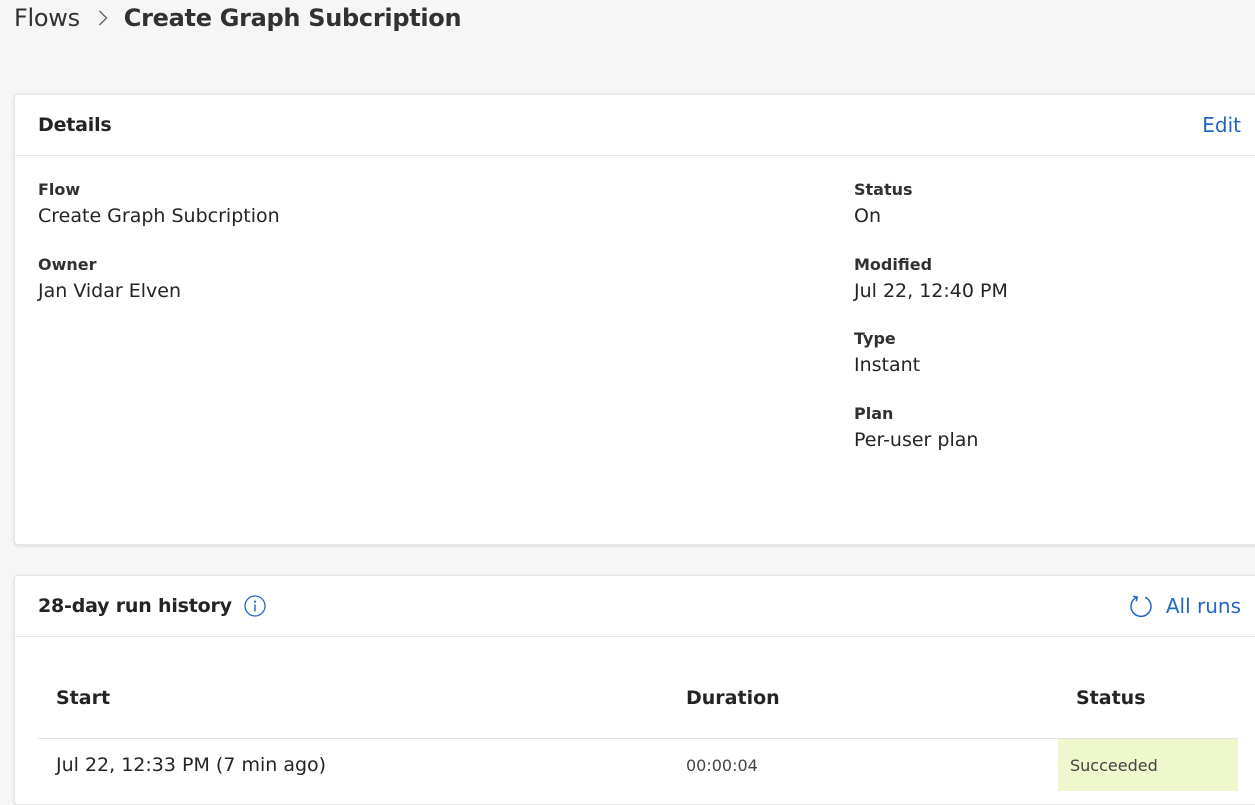 The image size is (1255, 805). Describe the element at coordinates (75, 125) in the screenshot. I see `details-title: Details` at that location.